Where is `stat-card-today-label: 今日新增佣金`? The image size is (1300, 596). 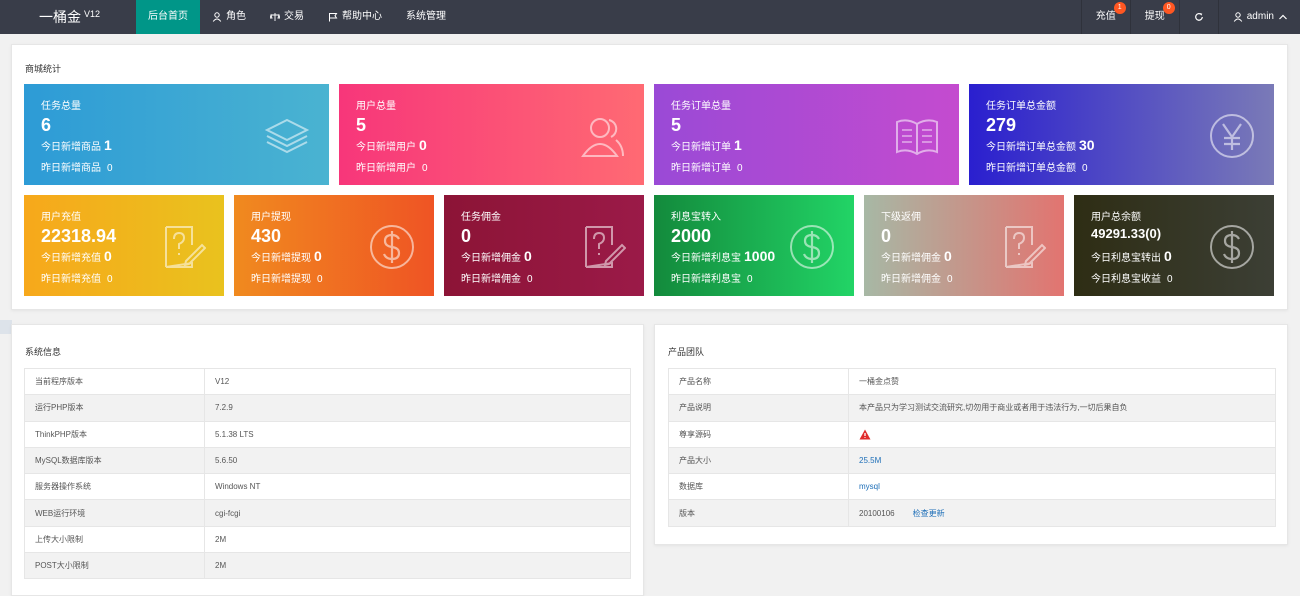
stat-card-today-label: 今日新增佣金 is located at coordinates (911, 258).